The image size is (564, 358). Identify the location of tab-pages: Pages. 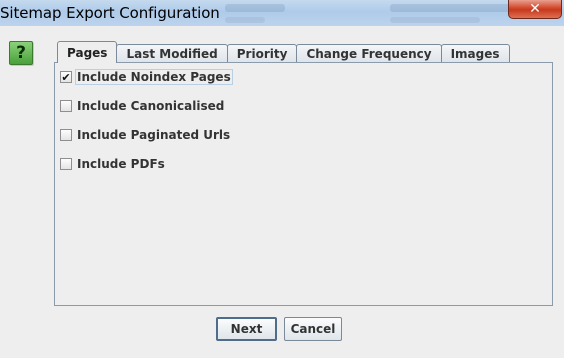
(87, 52).